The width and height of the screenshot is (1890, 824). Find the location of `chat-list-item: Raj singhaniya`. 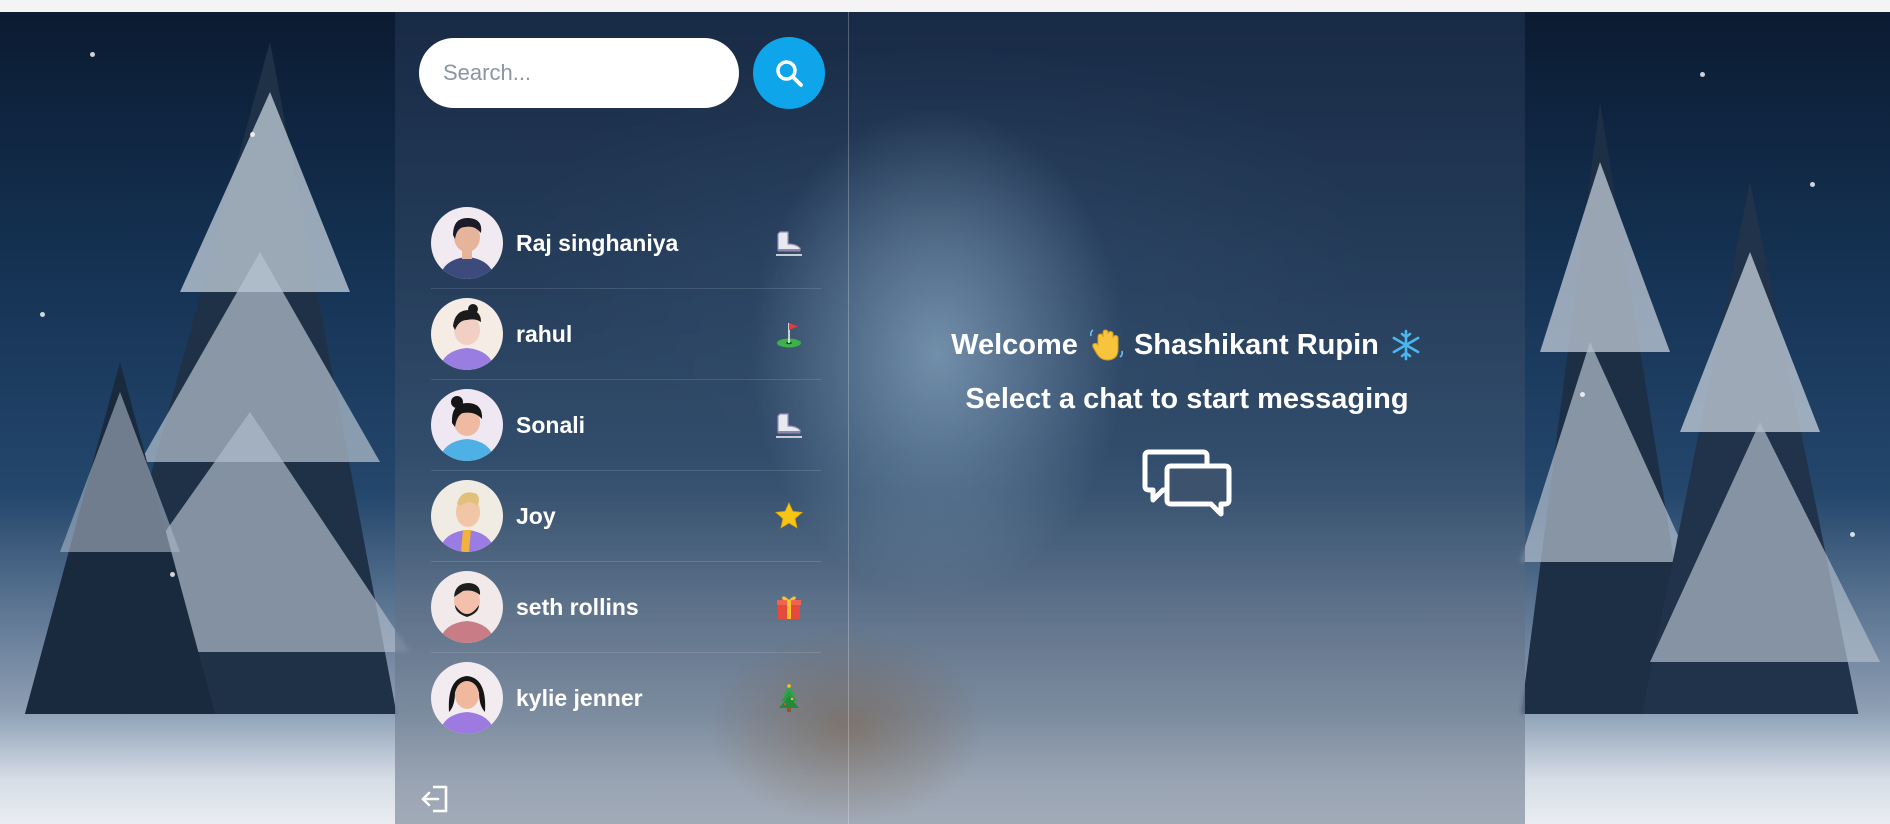

chat-list-item: Raj singhaniya is located at coordinates (626, 243).